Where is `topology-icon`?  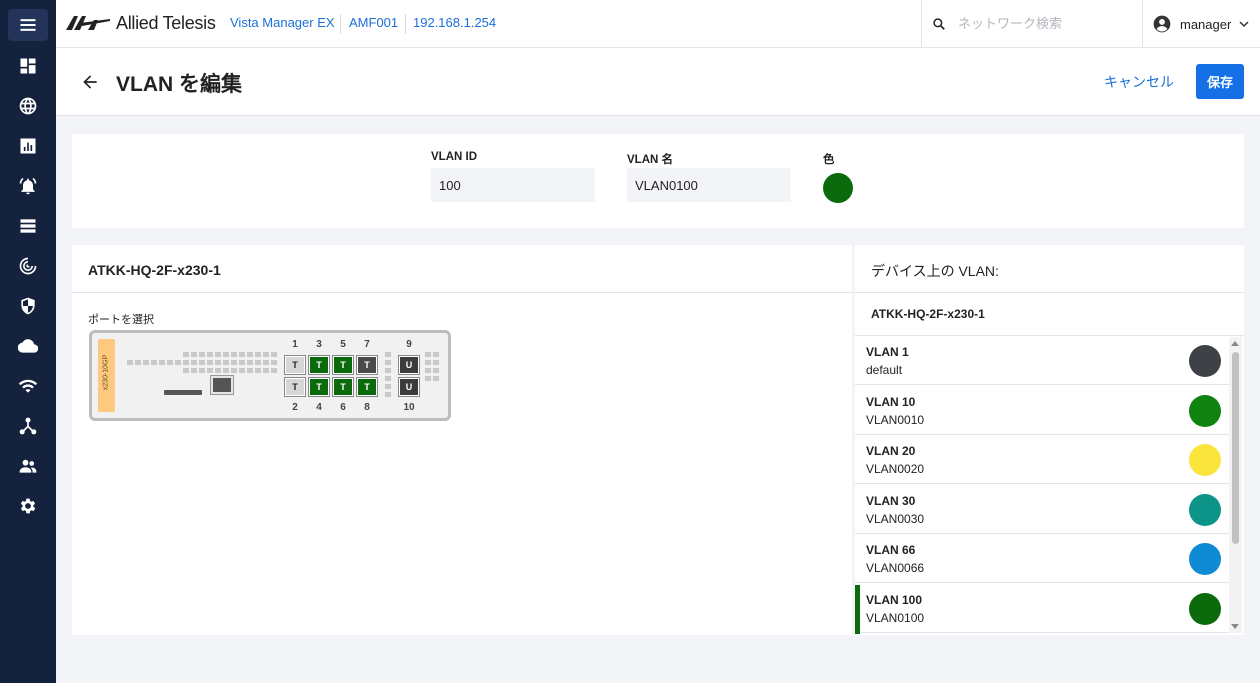
topology-icon is located at coordinates (28, 426).